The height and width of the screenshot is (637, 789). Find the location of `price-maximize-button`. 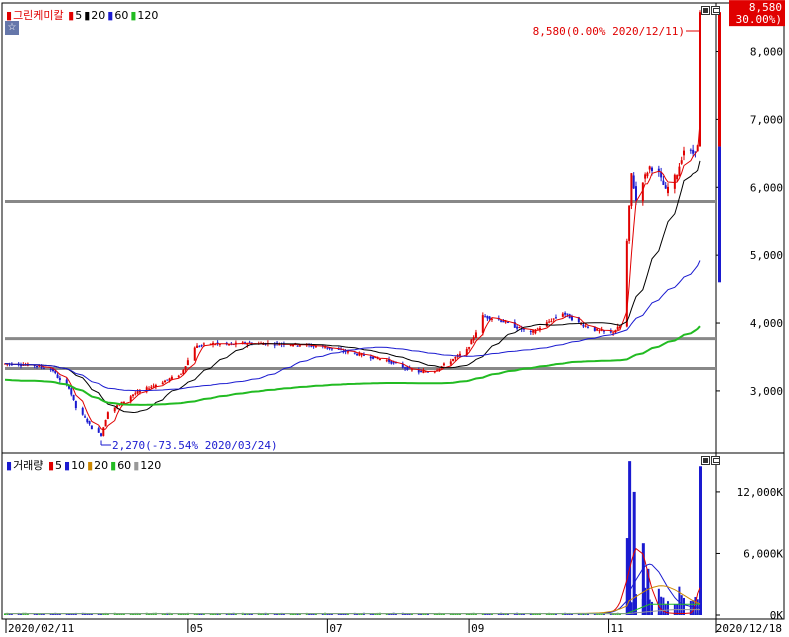

price-maximize-button is located at coordinates (715, 10).